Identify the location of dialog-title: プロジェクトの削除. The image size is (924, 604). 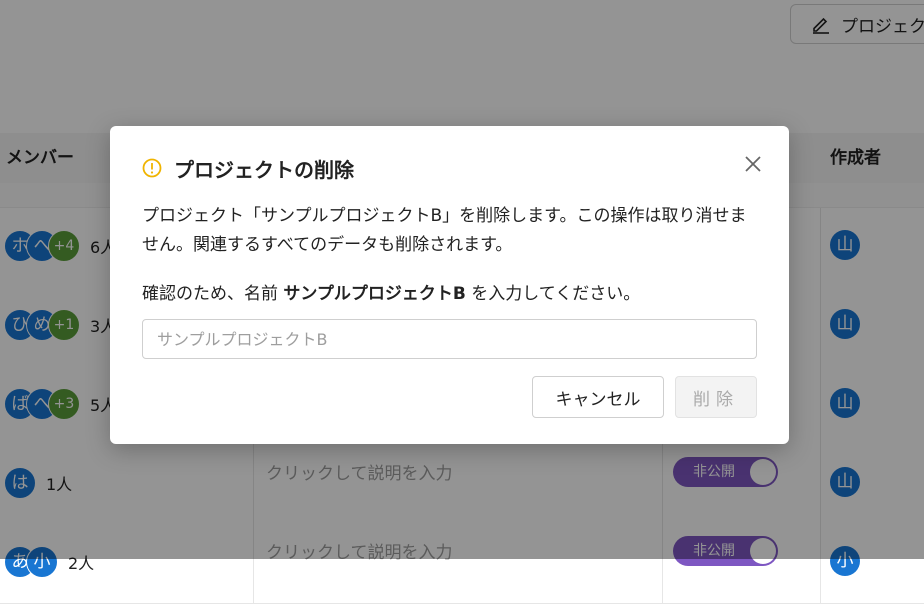
(264, 170).